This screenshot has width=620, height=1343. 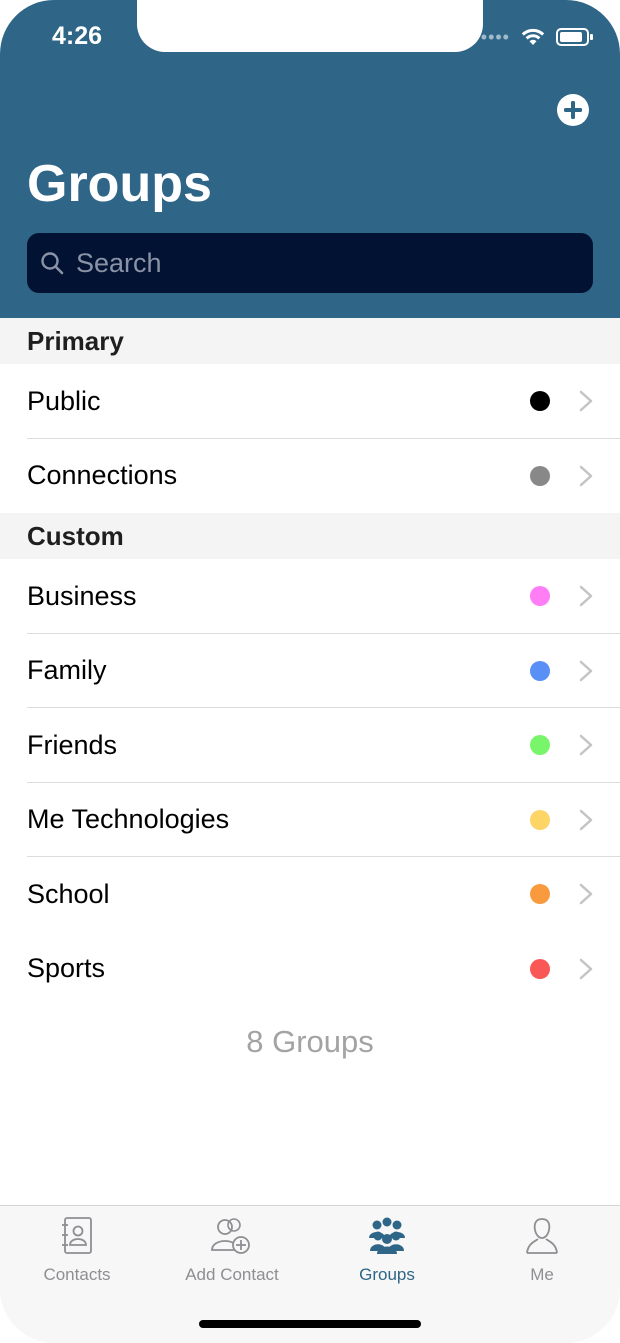 I want to click on wifi-icon, so click(x=533, y=36).